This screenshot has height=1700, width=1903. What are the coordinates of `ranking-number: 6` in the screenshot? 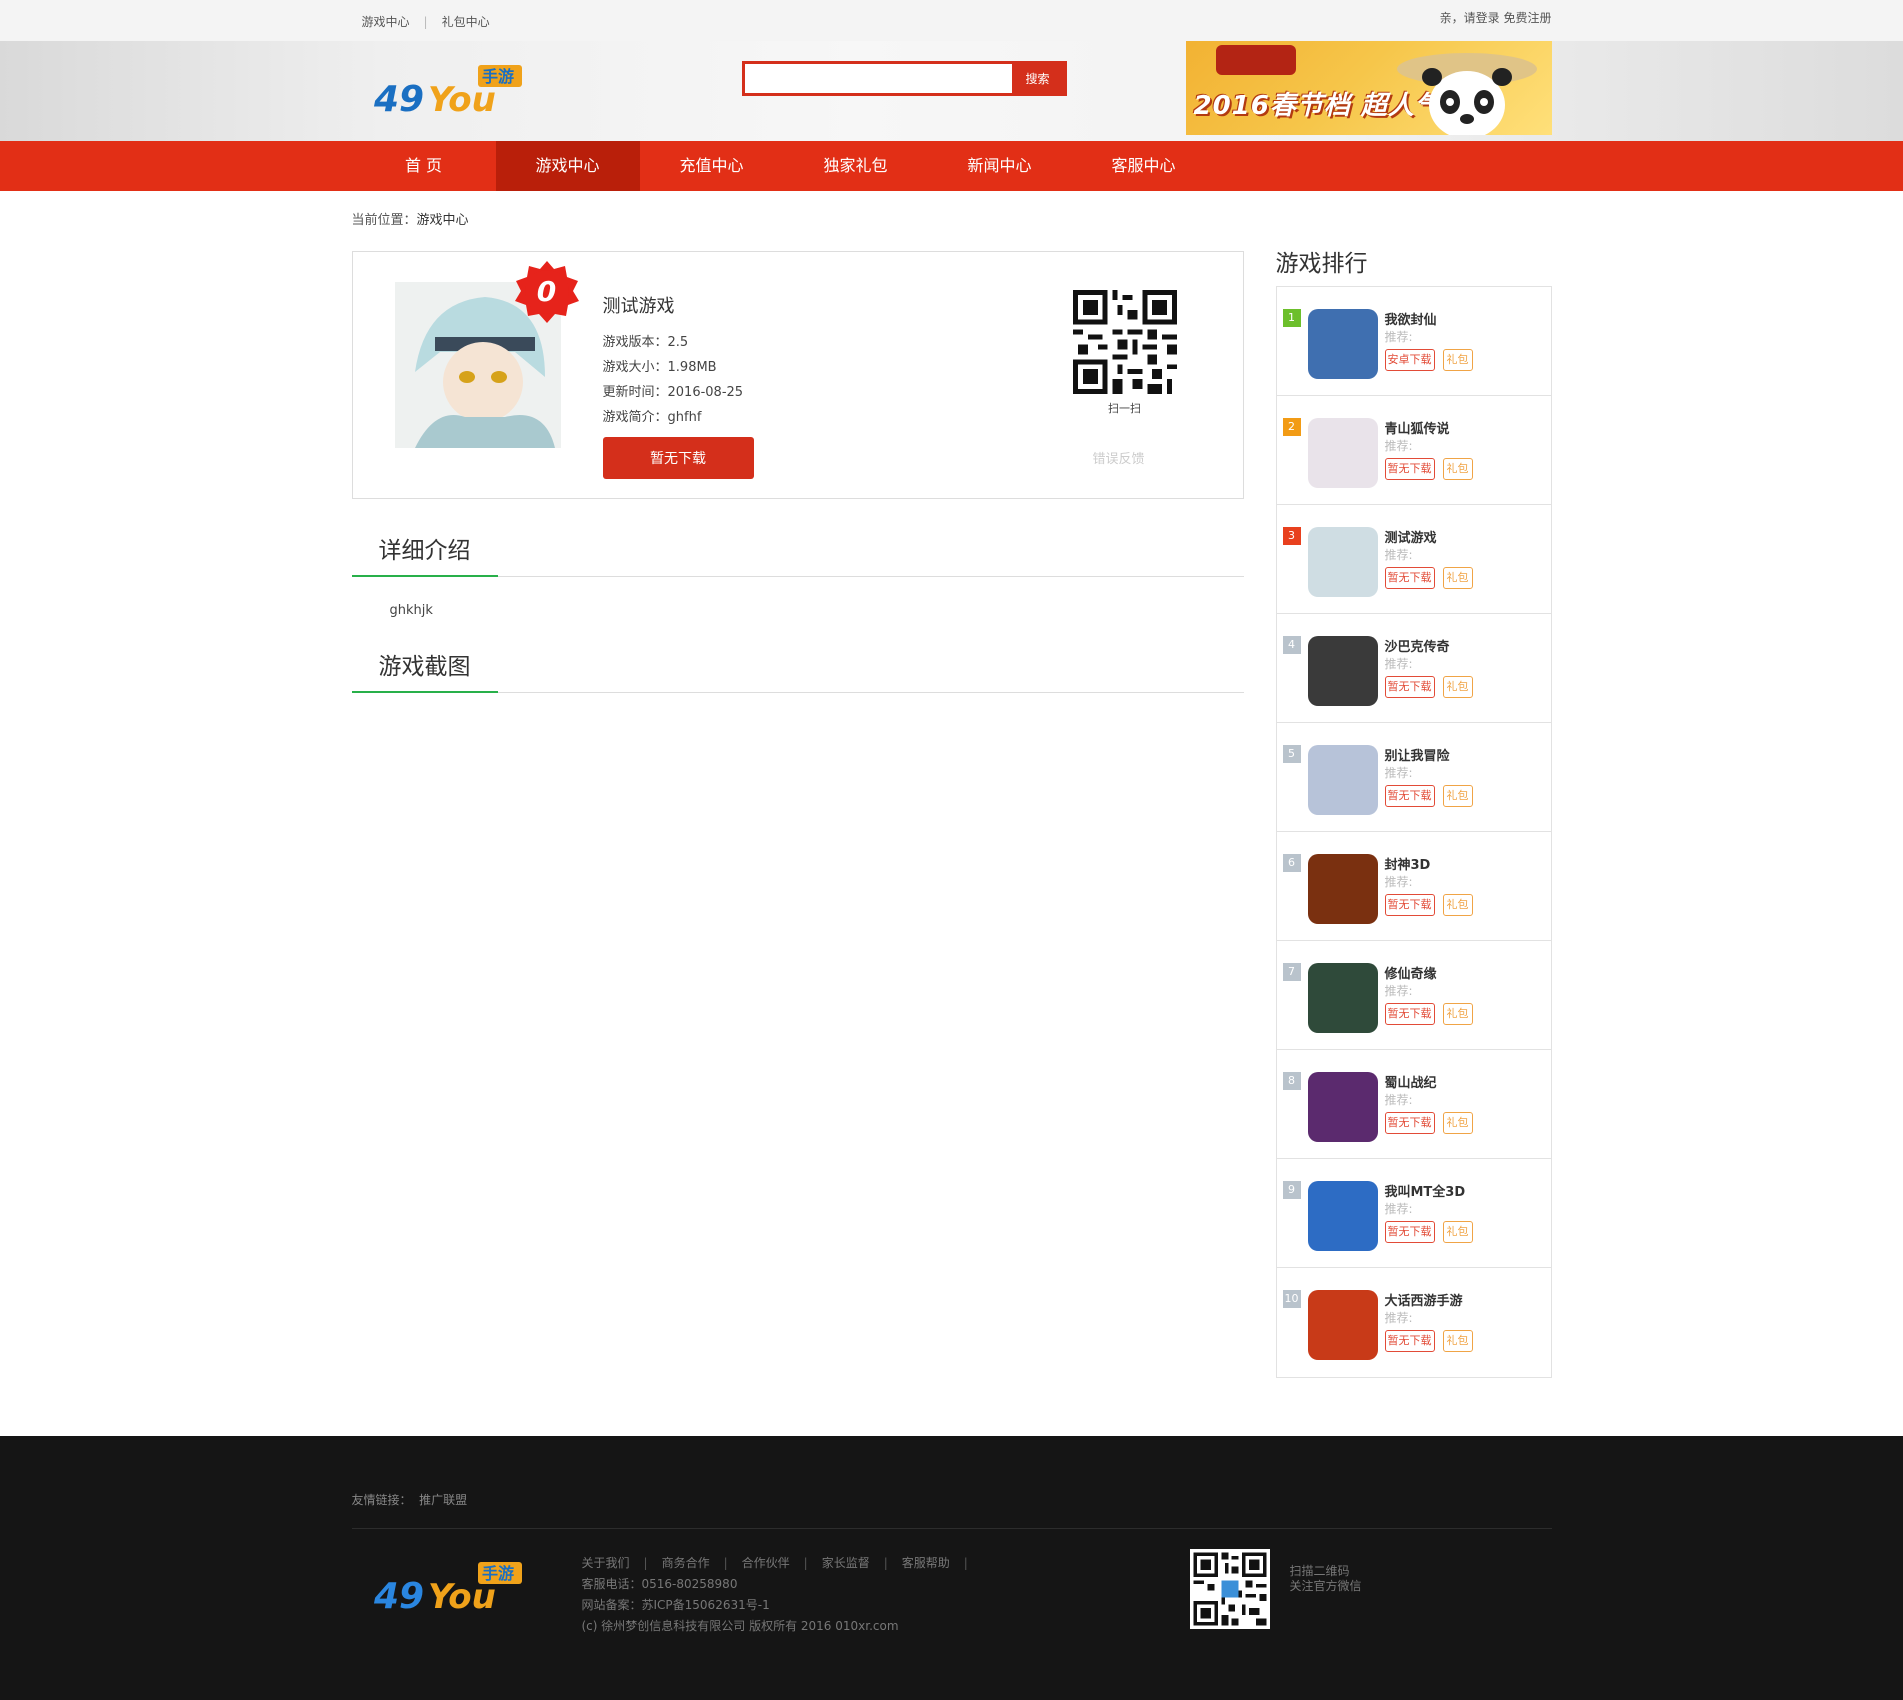 It's located at (1291, 863).